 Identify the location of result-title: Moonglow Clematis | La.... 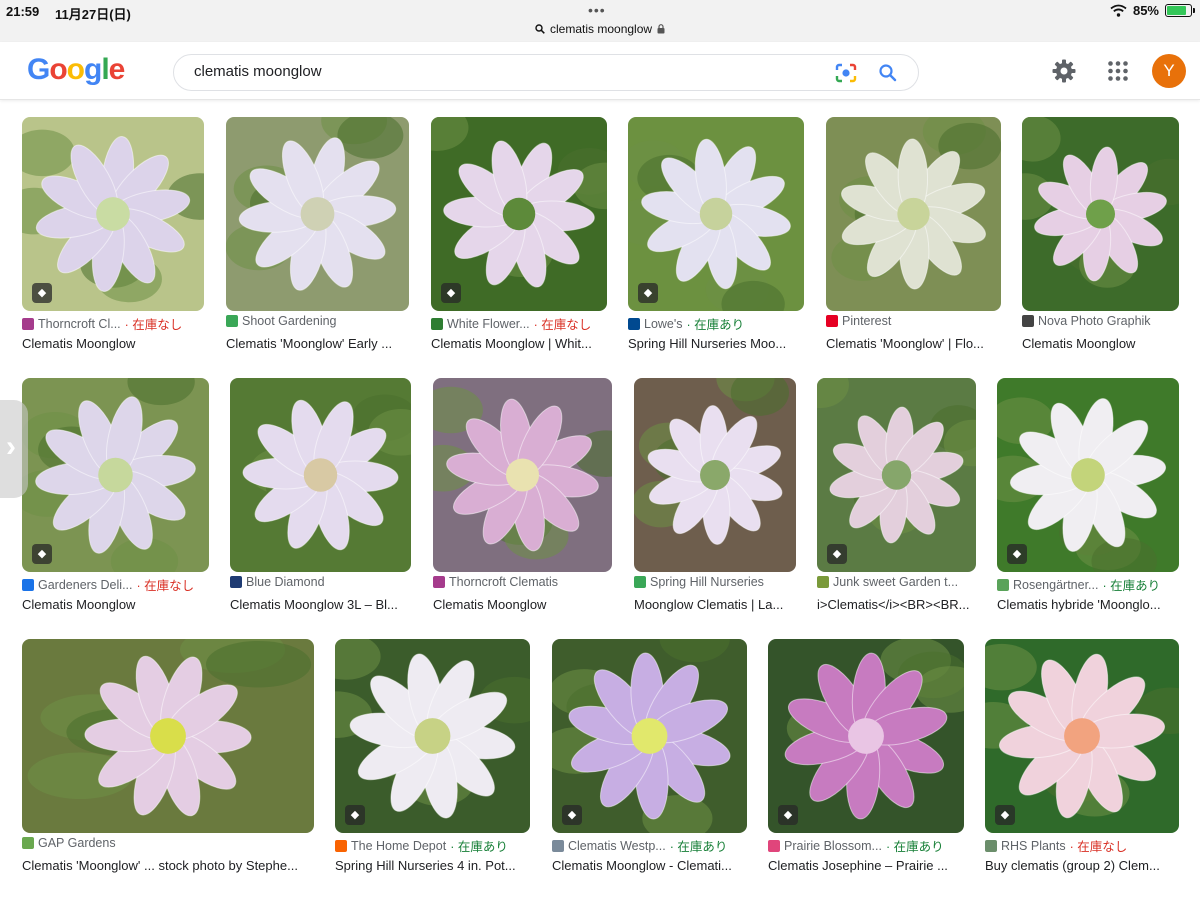
(715, 604).